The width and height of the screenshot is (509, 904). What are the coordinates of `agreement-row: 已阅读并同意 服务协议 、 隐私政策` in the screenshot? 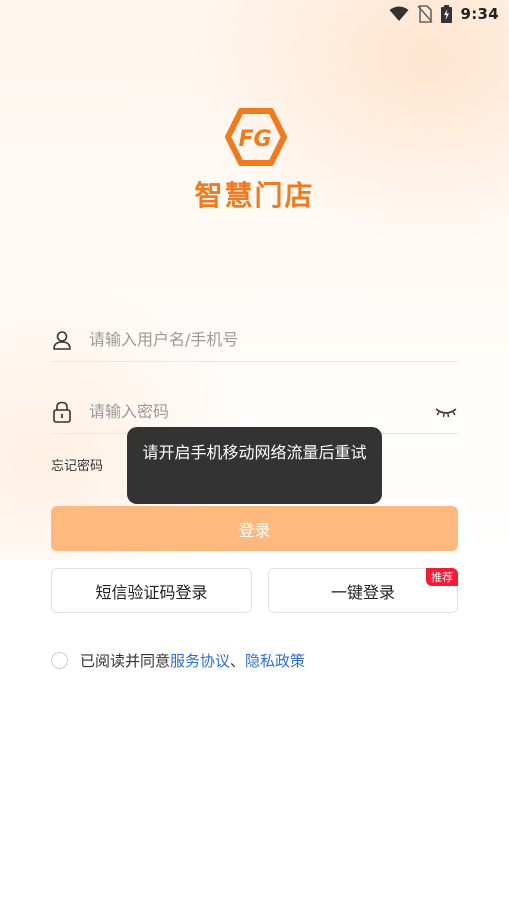 It's located at (178, 660).